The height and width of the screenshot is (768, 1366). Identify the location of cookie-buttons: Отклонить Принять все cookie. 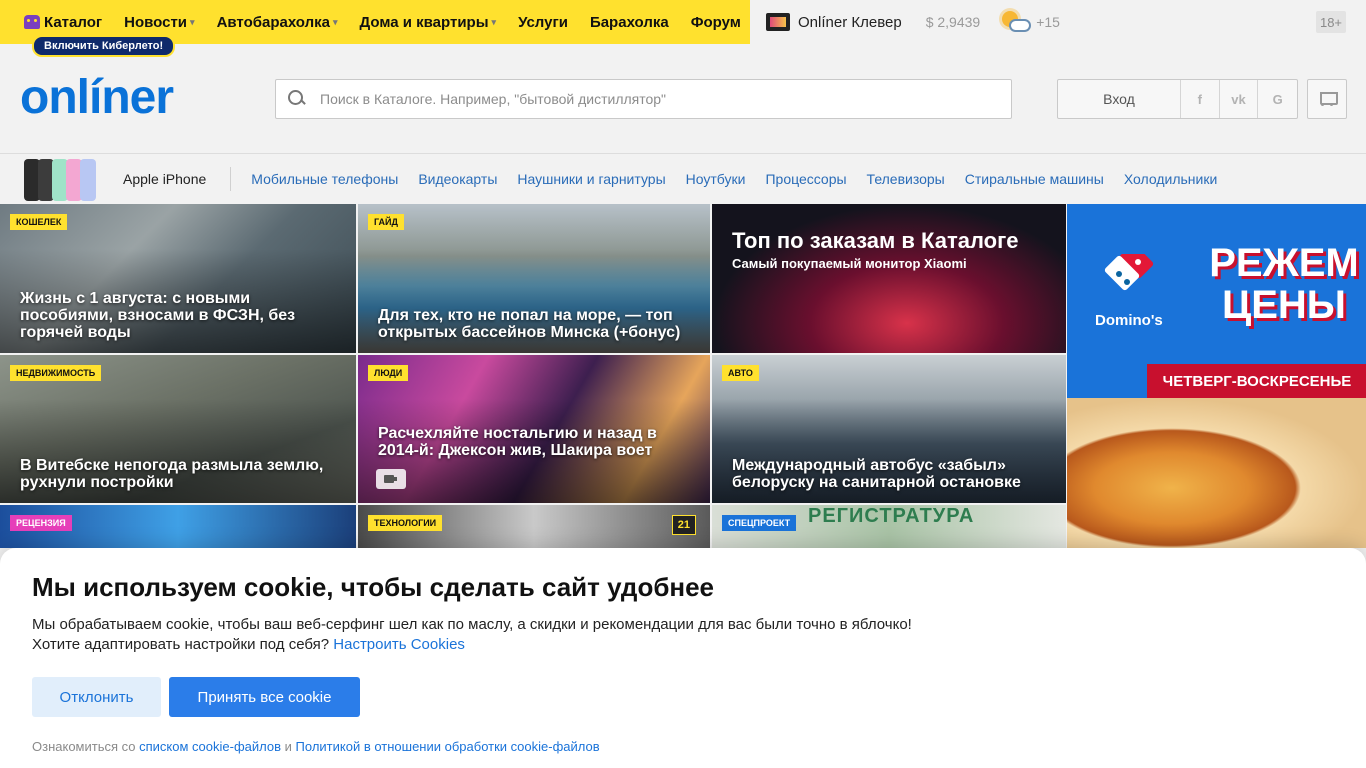
(683, 697).